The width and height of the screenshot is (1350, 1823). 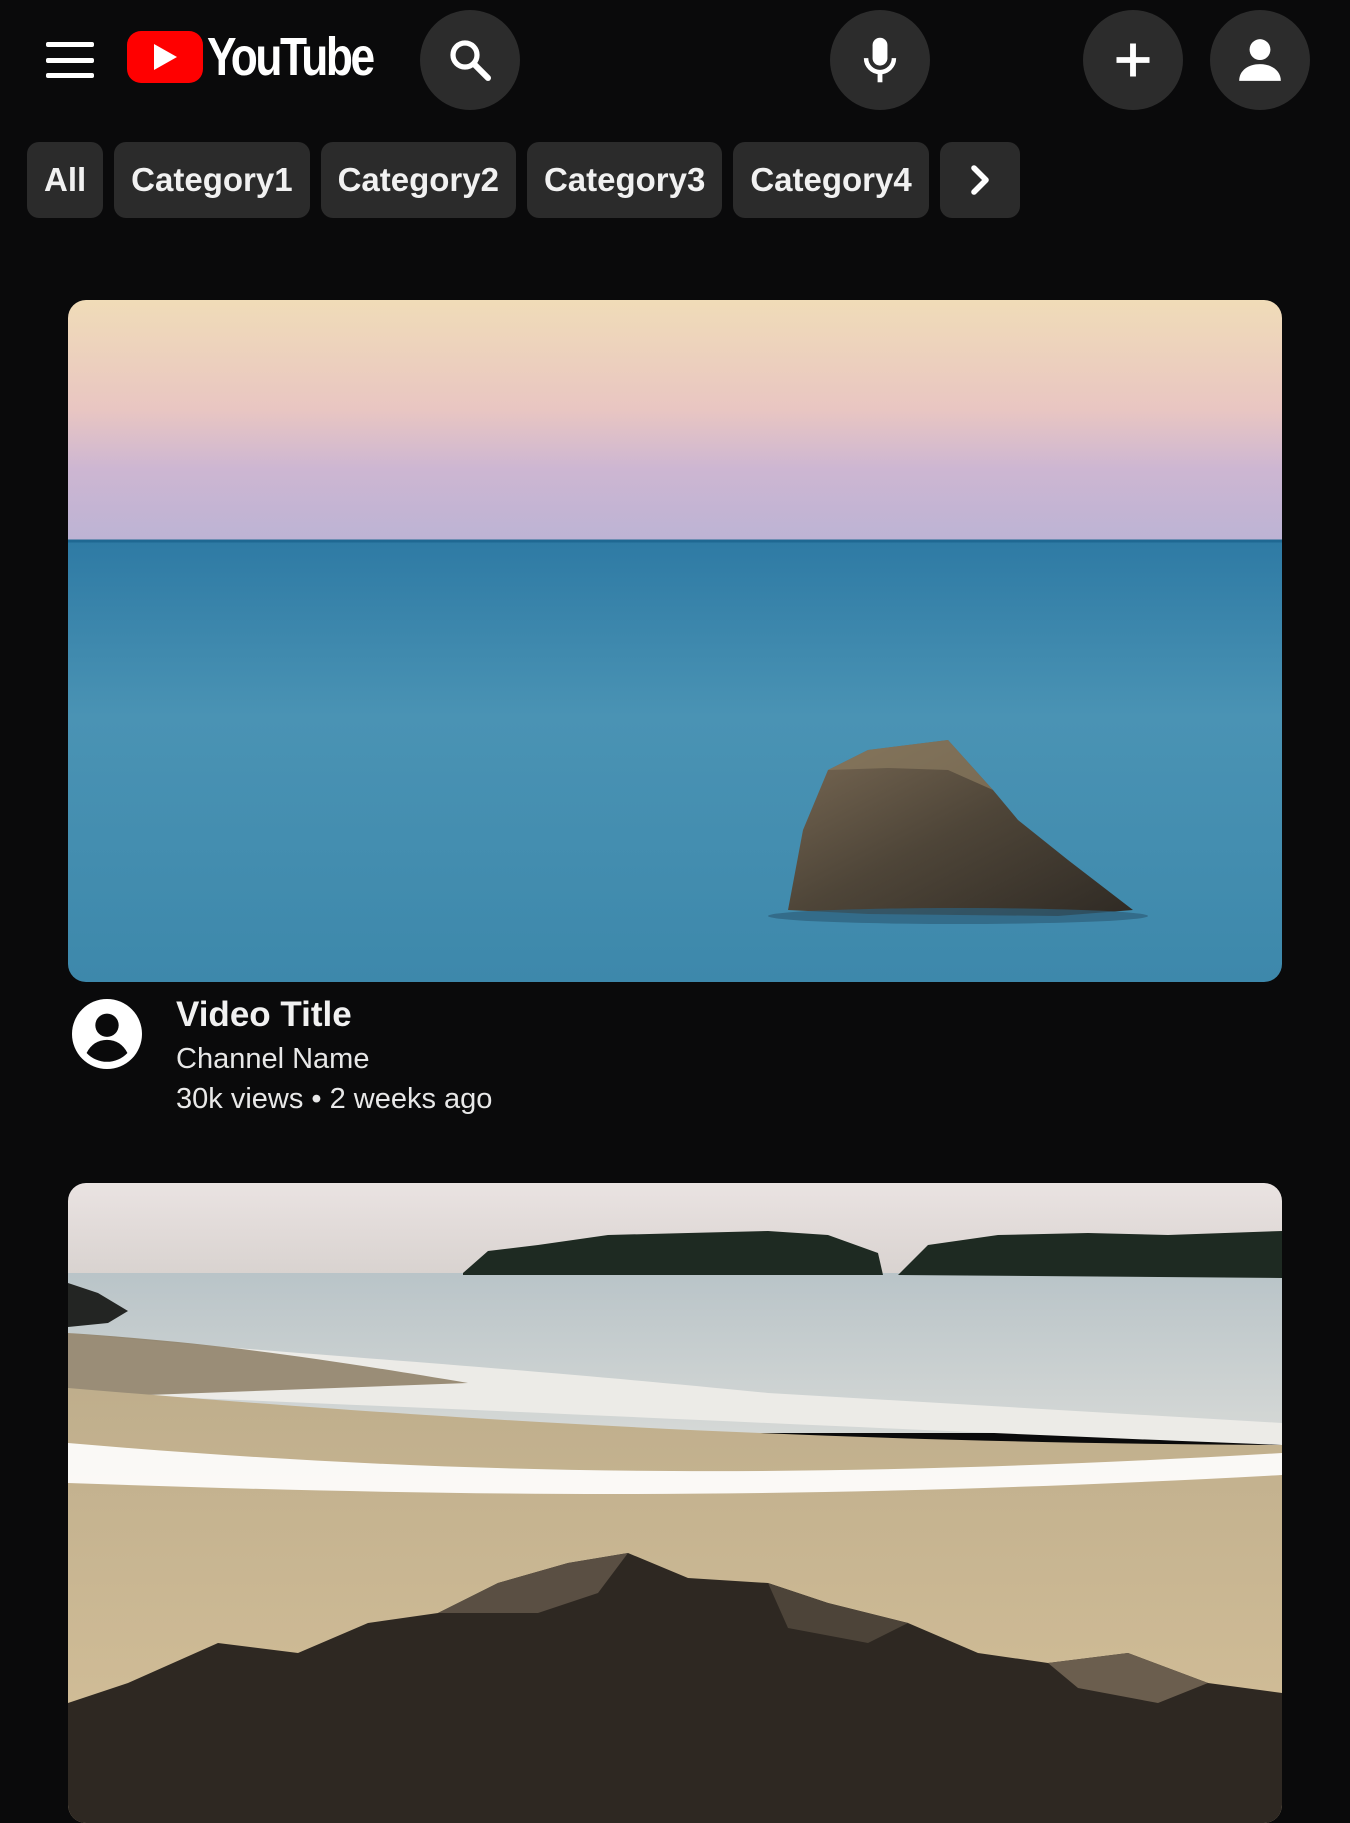 I want to click on create-button, so click(x=1133, y=60).